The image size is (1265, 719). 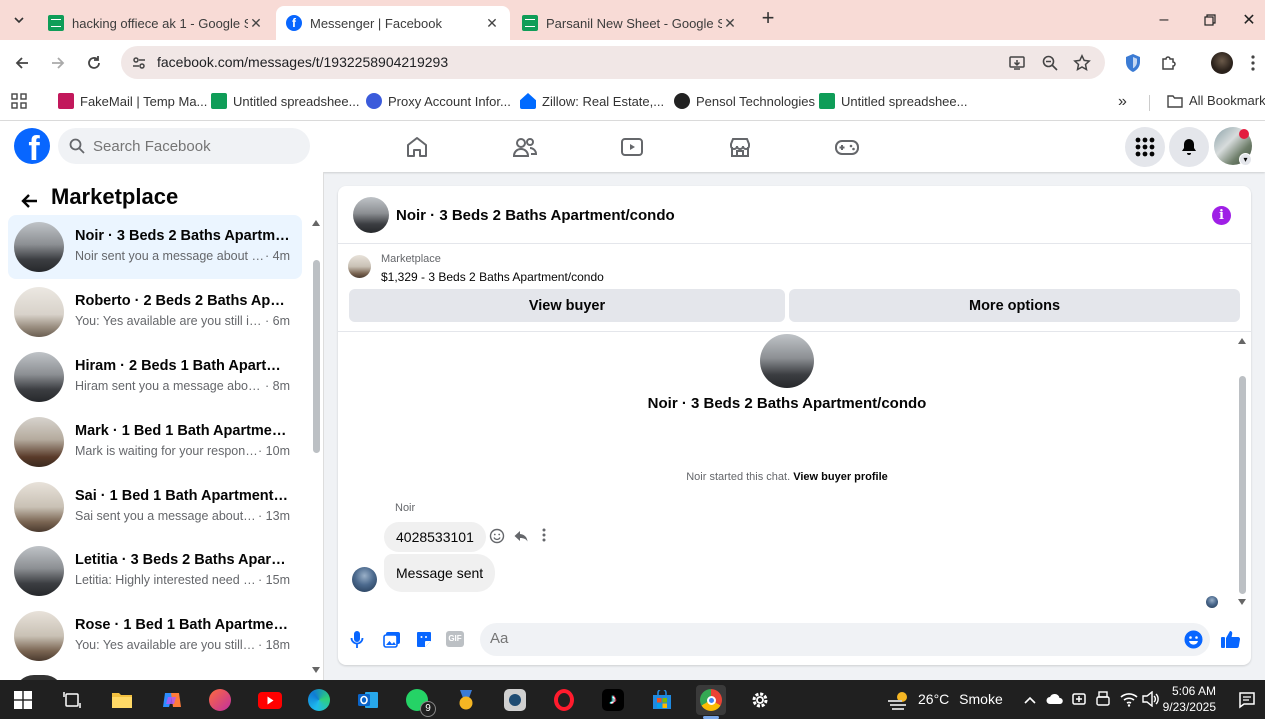 What do you see at coordinates (960, 699) in the screenshot?
I see `weather-widget: 26°C Smoke` at bounding box center [960, 699].